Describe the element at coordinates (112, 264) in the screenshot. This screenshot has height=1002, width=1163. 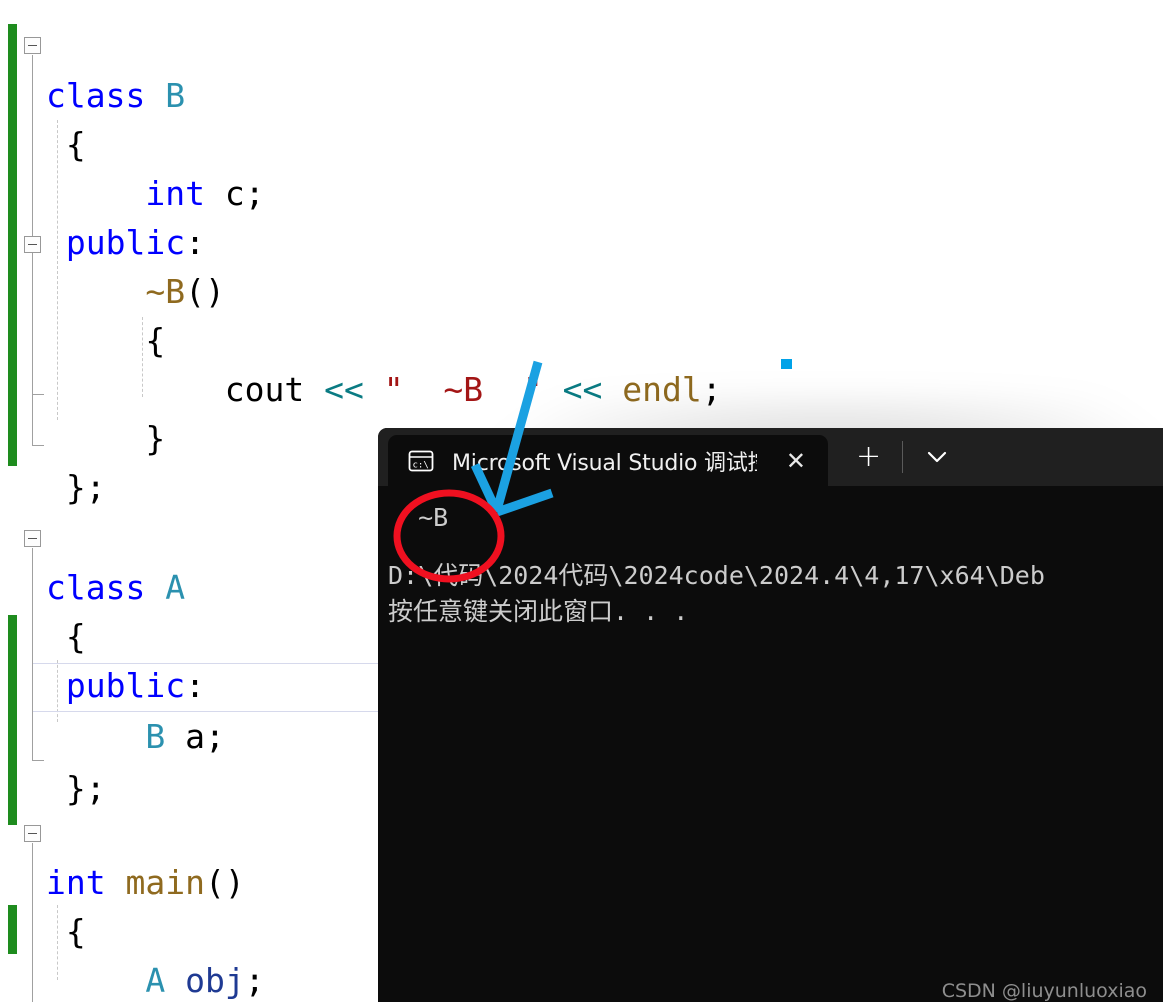
I see `code-line: ~B()` at that location.